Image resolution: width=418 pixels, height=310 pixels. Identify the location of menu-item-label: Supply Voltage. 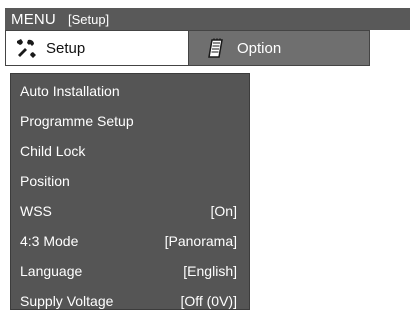
(67, 301).